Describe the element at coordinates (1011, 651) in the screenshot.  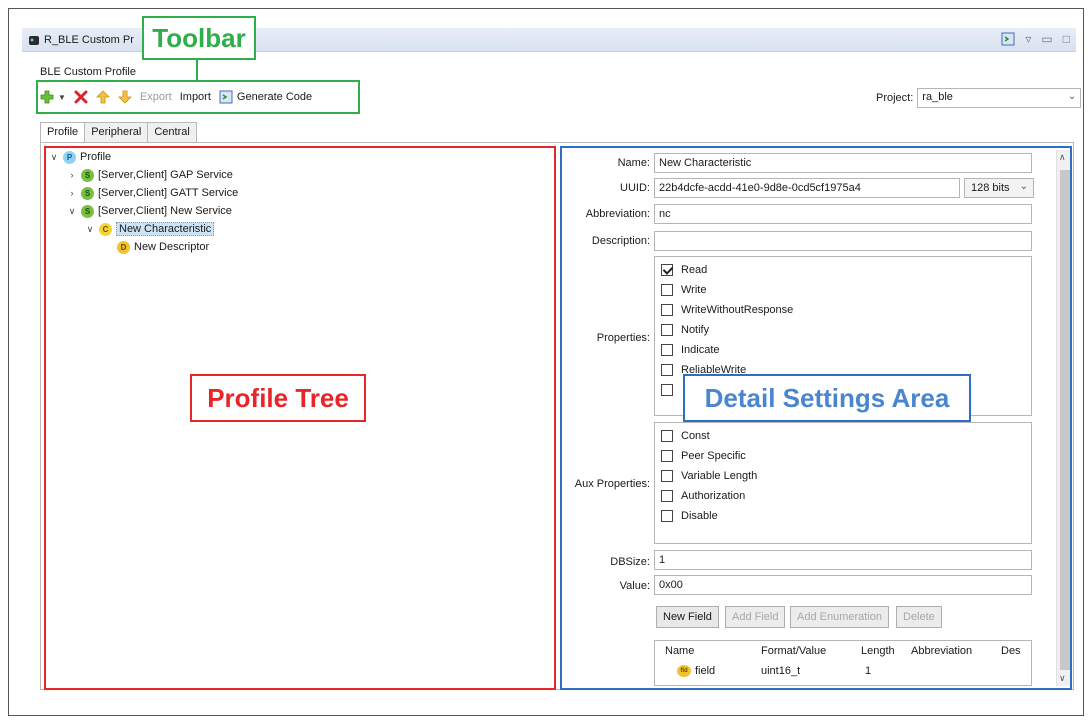
I see `column-header: Des` at that location.